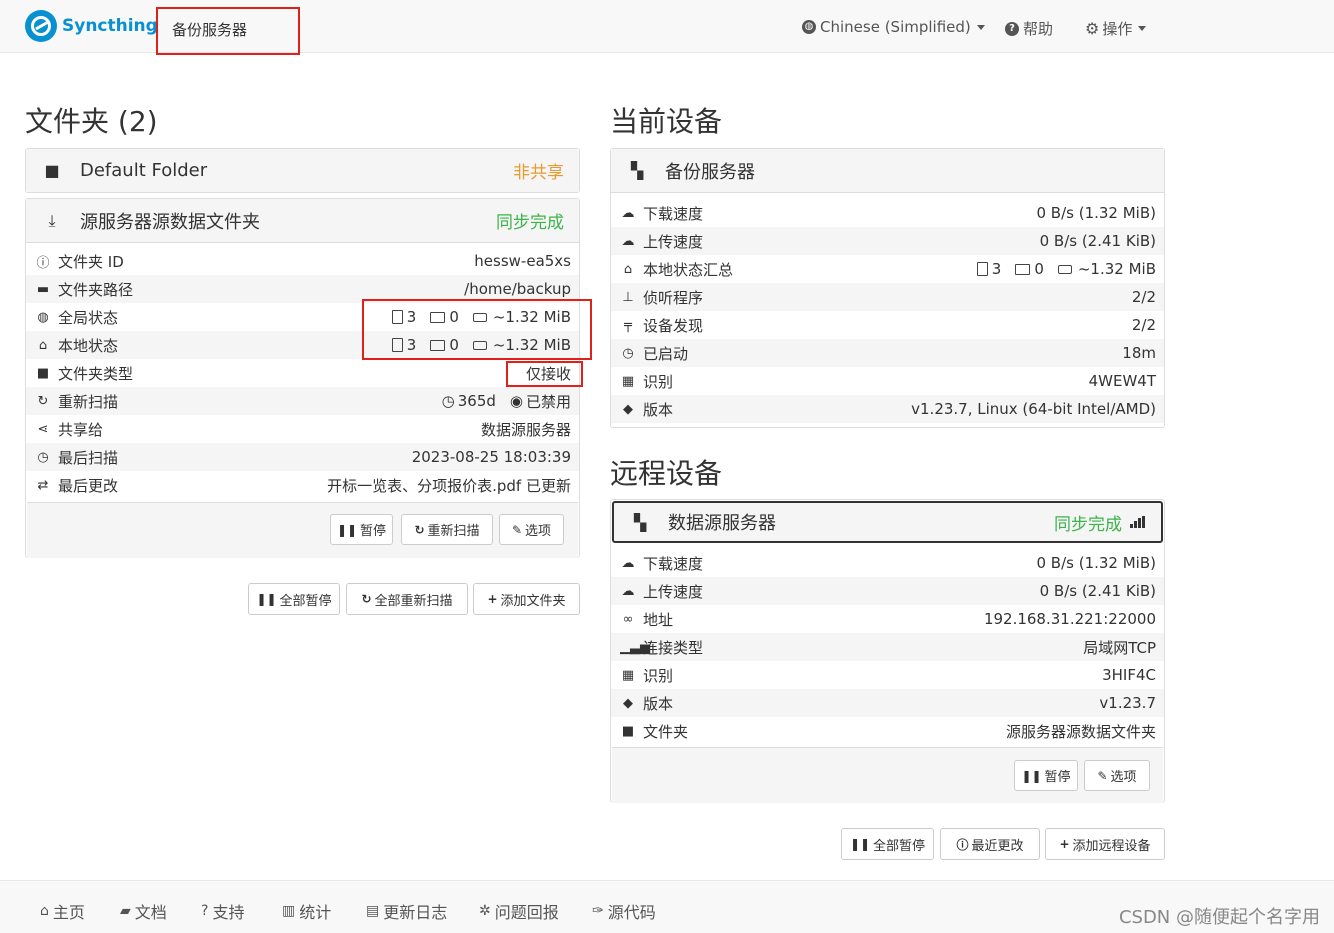  I want to click on row-value: 18m, so click(1139, 353).